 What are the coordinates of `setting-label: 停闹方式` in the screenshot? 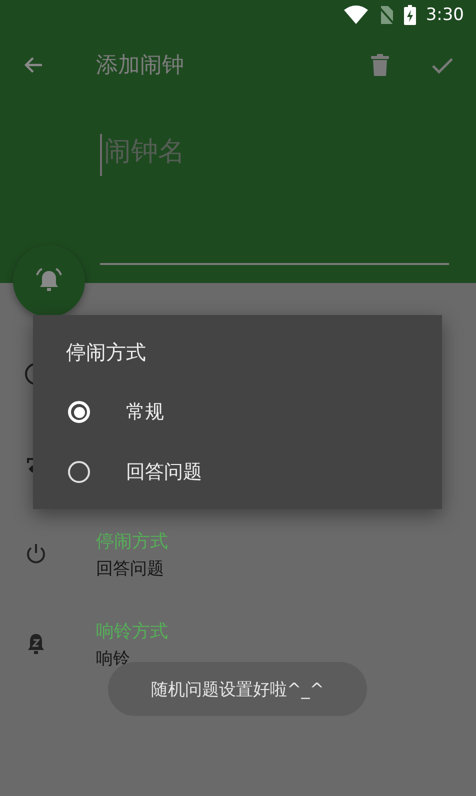 It's located at (132, 541).